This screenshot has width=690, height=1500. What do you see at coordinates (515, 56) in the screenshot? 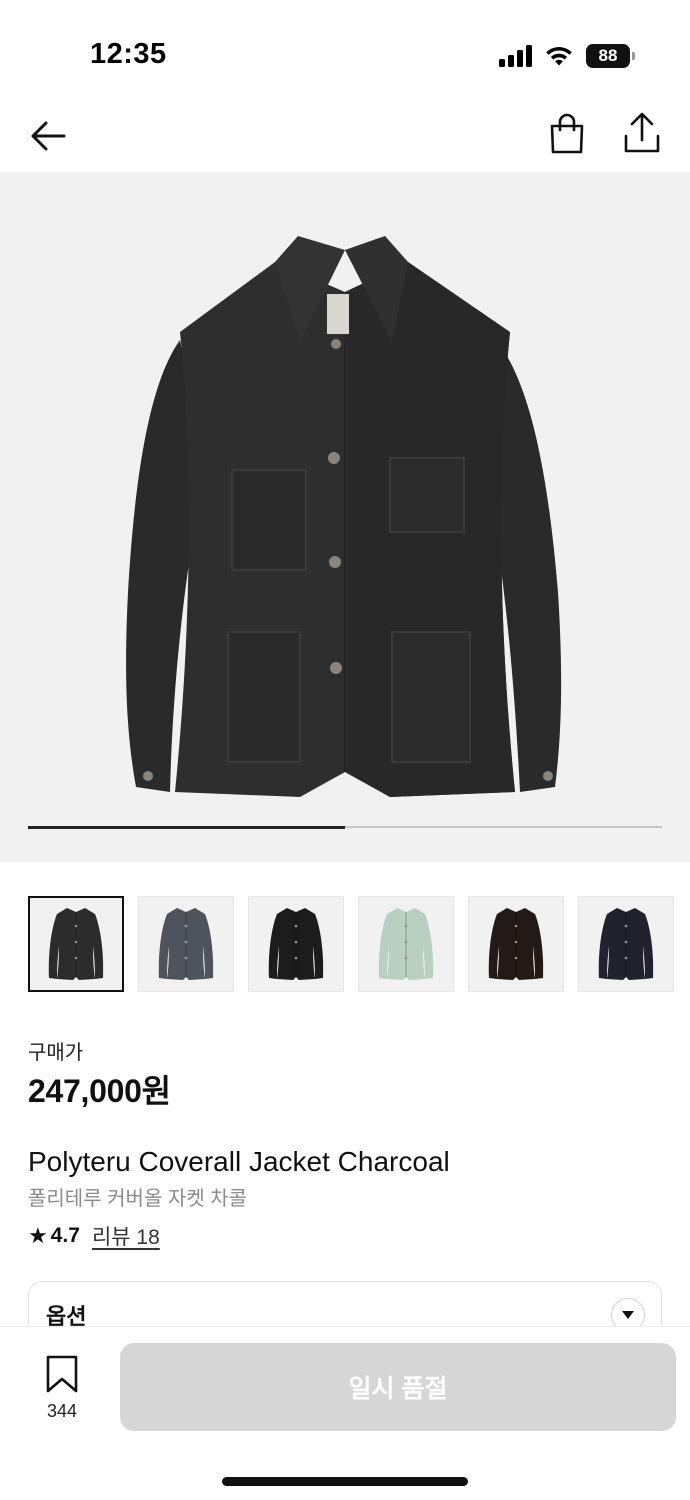
I see `cellular-signal-icon` at bounding box center [515, 56].